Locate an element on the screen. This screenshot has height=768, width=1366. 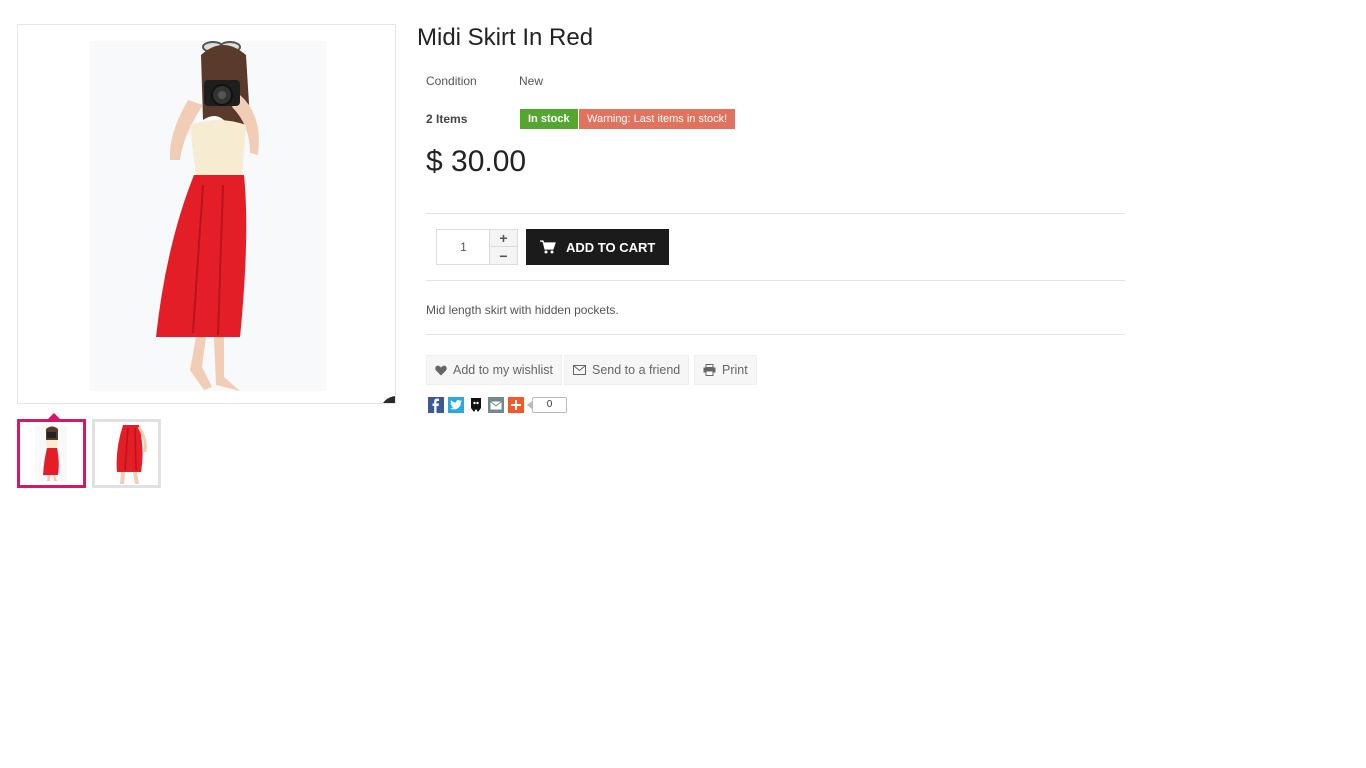
quantity-available: 2 Items is located at coordinates (446, 119).